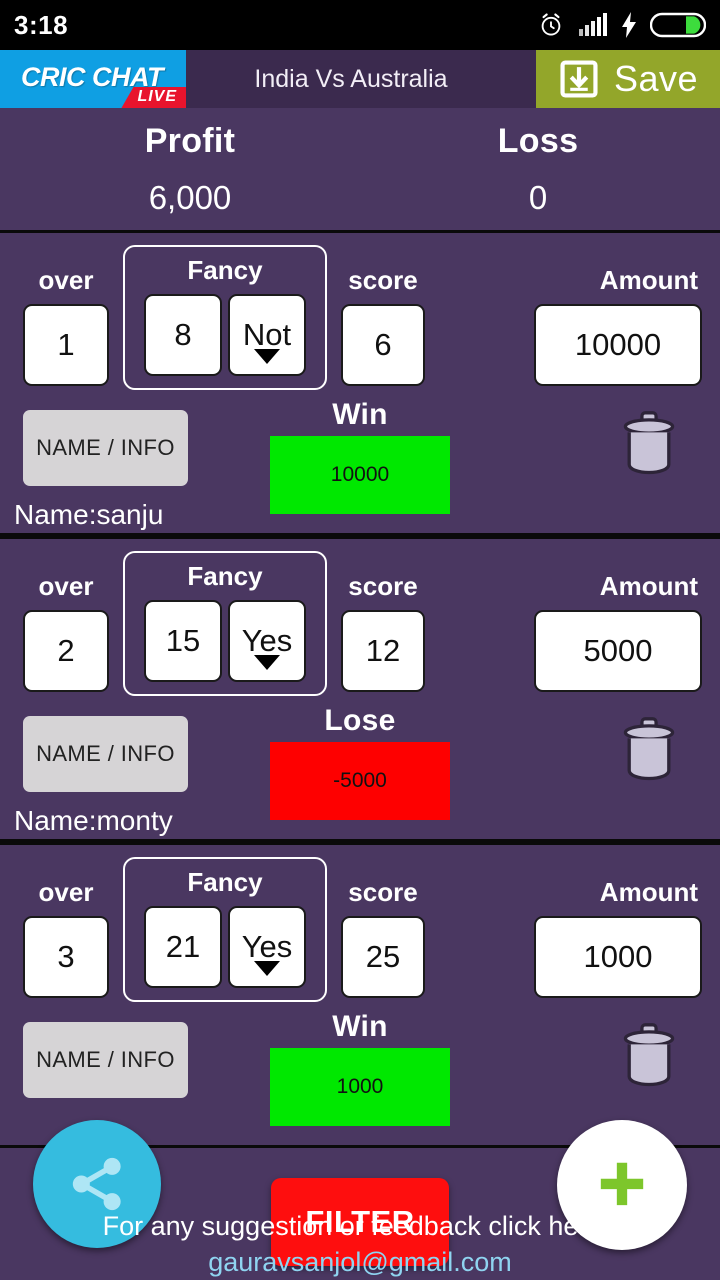 The height and width of the screenshot is (1280, 720). I want to click on fancy-runs-input: 8, so click(183, 335).